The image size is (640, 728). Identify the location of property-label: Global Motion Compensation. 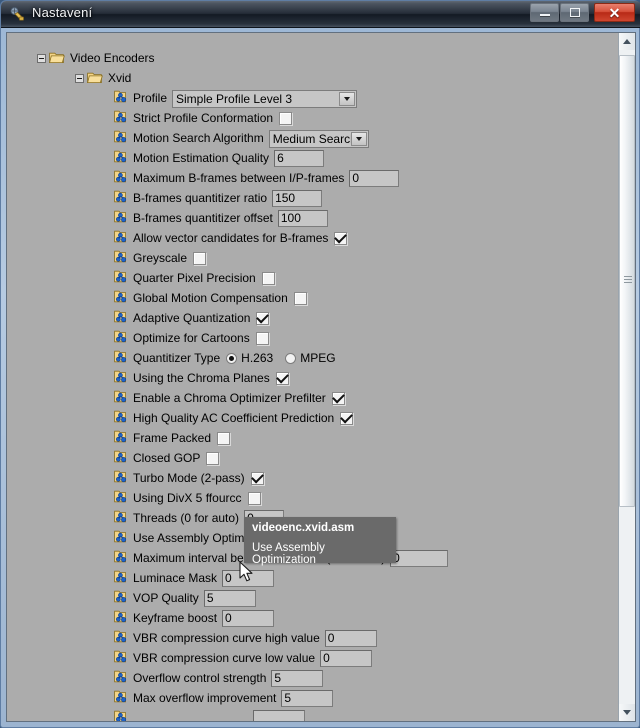
(210, 298).